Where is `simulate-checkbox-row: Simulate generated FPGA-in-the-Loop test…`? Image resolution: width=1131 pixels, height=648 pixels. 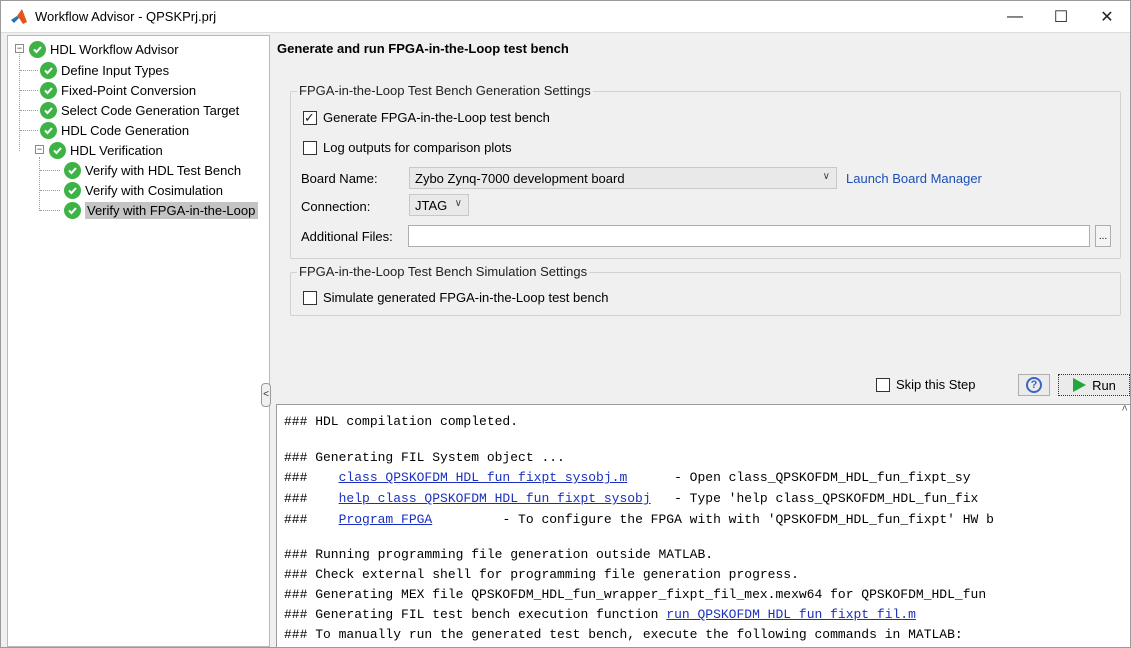 simulate-checkbox-row: Simulate generated FPGA-in-the-Loop test… is located at coordinates (455, 297).